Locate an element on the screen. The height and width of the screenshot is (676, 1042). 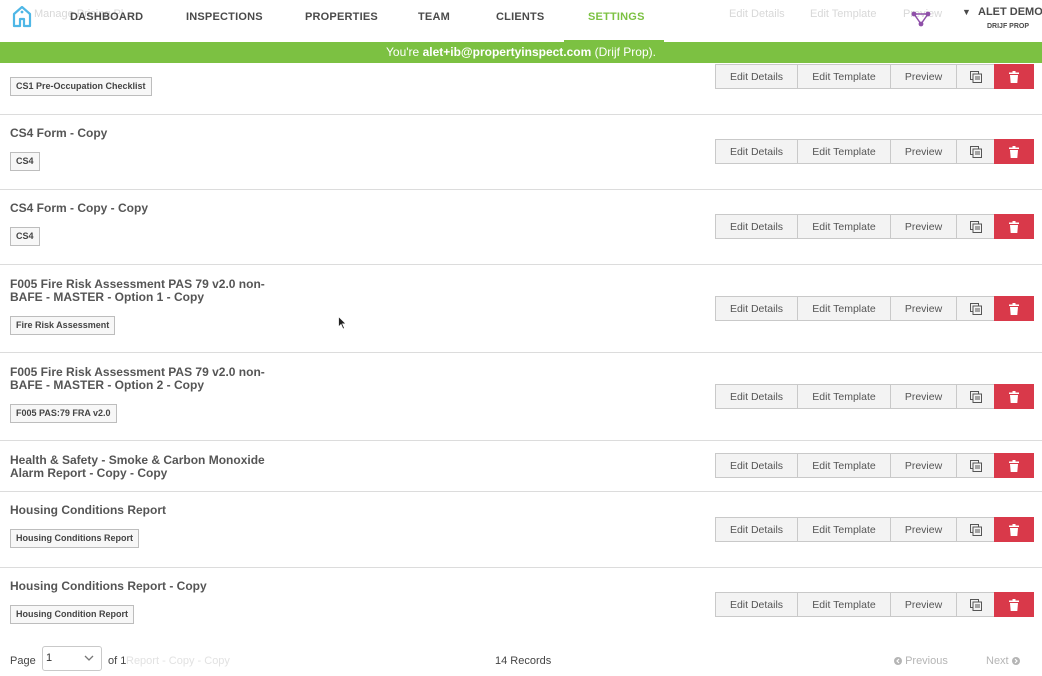
next-page-button: Next is located at coordinates (1003, 661).